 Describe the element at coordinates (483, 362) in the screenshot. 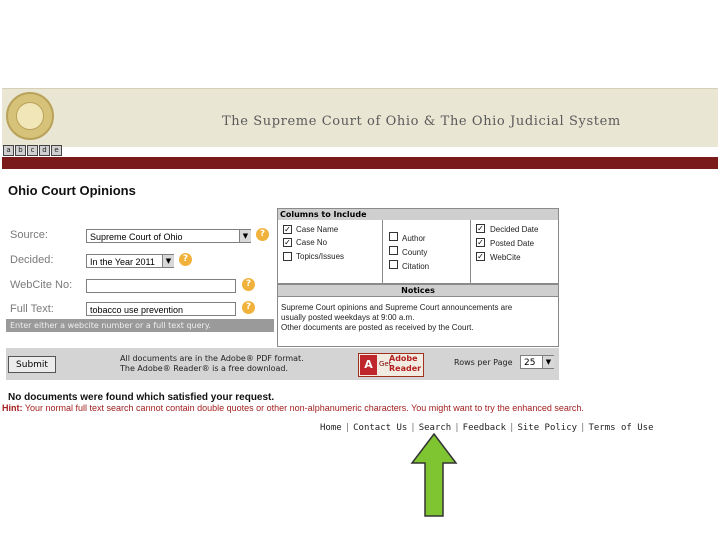

I see `rows-per-page-label: Rows per Page` at that location.